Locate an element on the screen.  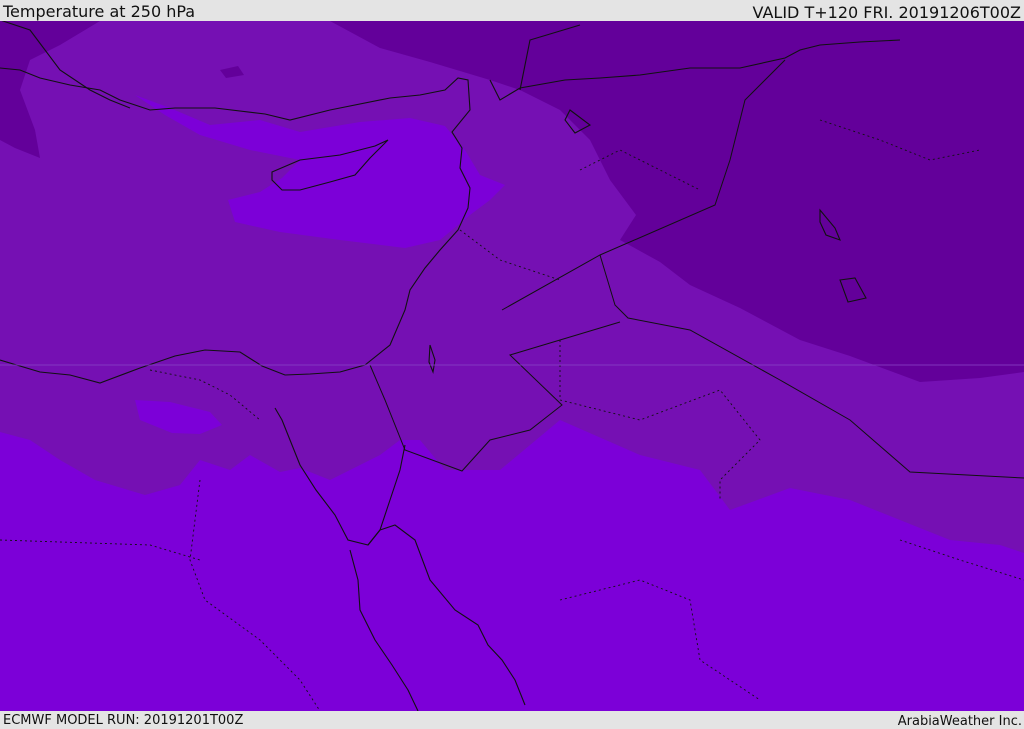
map-title: Temperature at 250 hPa is located at coordinates (99, 11).